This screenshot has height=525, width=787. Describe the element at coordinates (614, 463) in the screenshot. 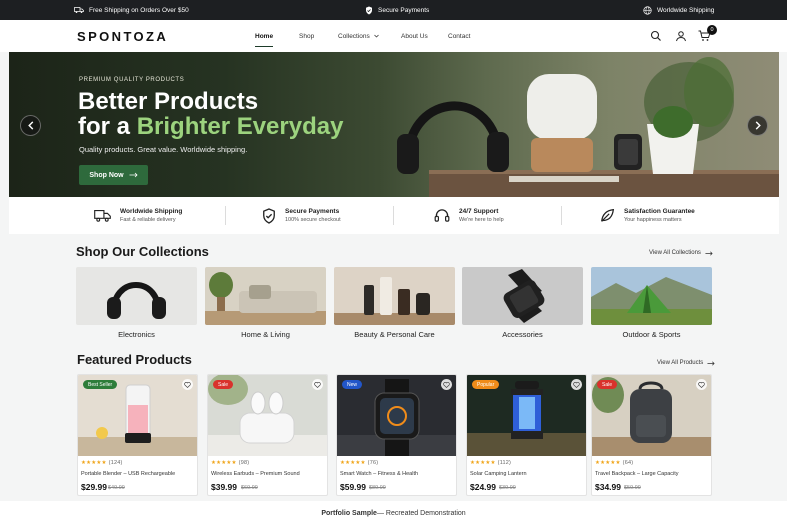

I see `product-rating: ★★★★★ (64)` at that location.